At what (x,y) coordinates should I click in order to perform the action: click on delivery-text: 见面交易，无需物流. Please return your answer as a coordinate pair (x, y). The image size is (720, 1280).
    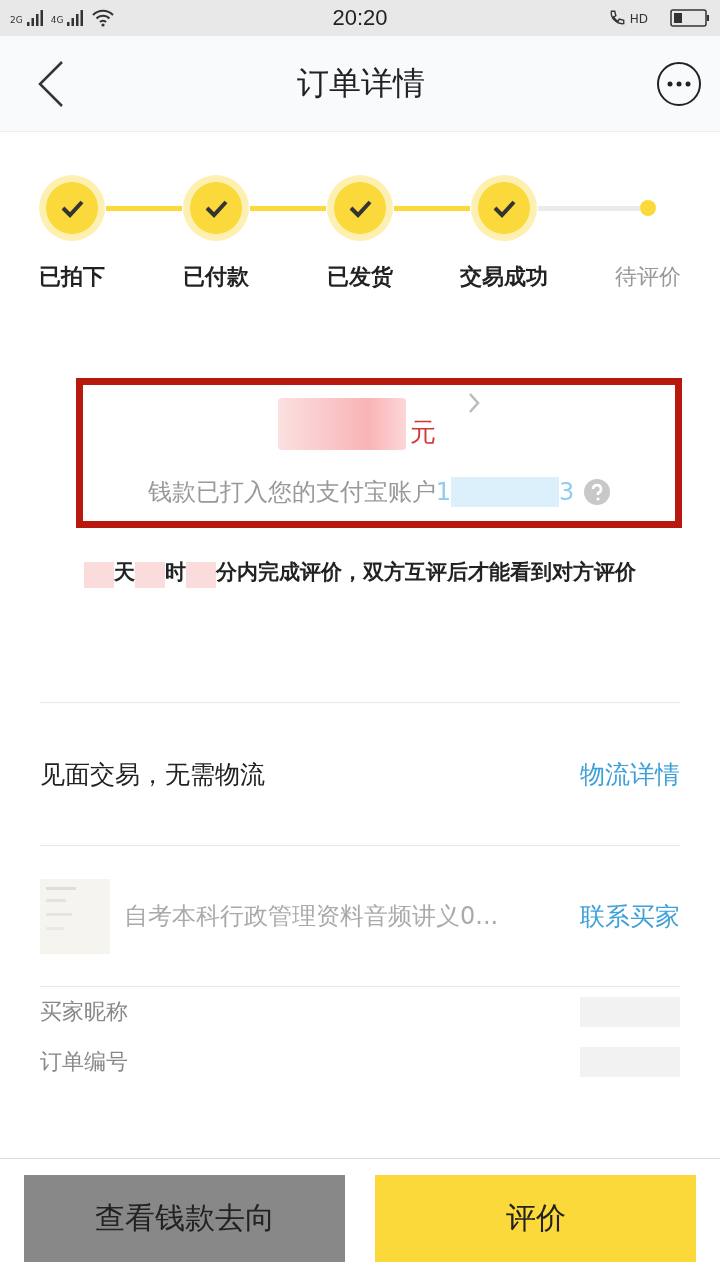
    Looking at the image, I should click on (152, 774).